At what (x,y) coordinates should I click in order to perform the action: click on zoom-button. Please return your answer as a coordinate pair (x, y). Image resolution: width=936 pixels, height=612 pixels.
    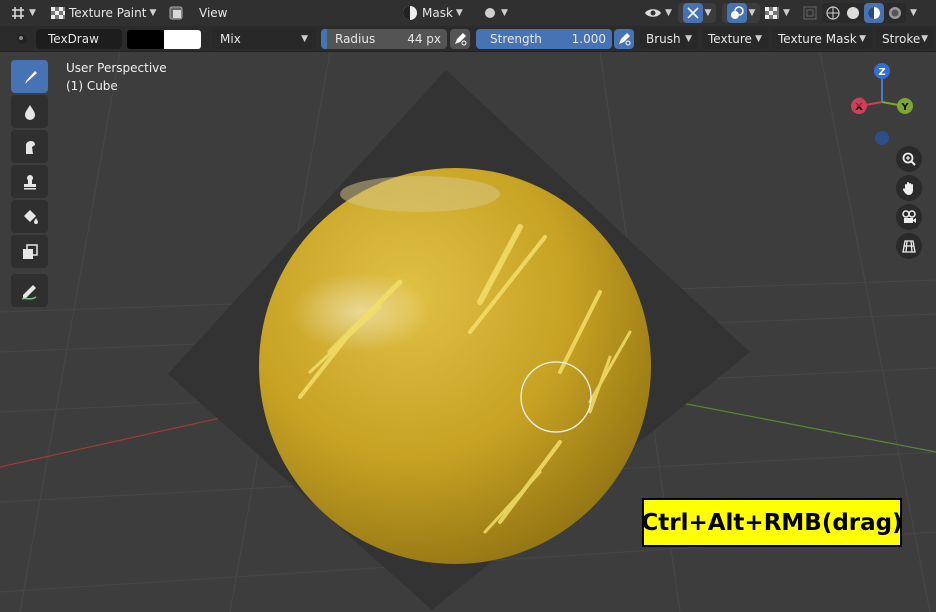
    Looking at the image, I should click on (909, 159).